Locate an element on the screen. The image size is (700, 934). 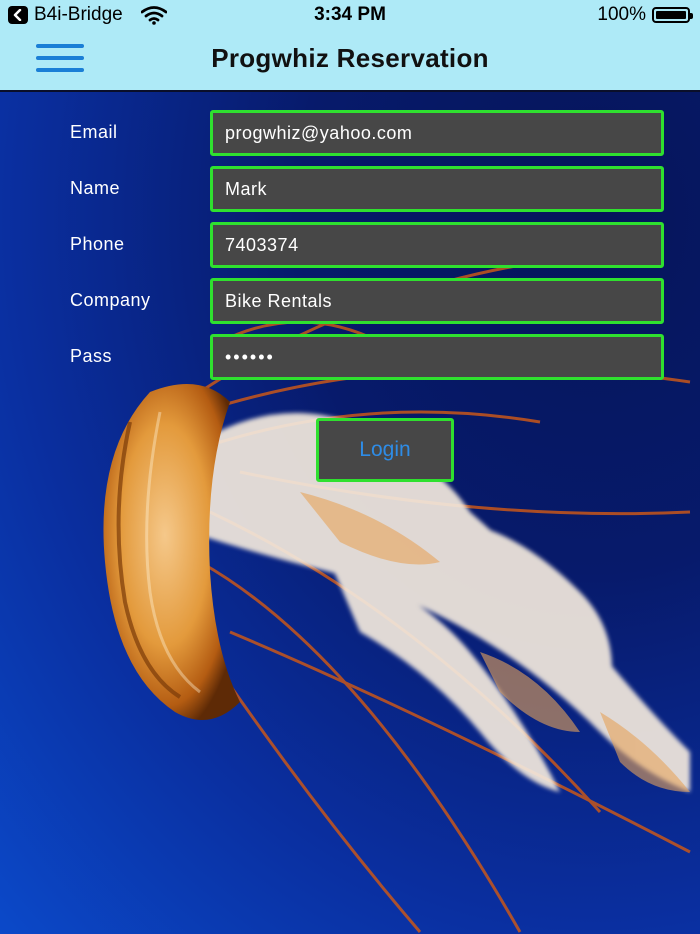
company-field: Bike Rentals is located at coordinates (437, 301).